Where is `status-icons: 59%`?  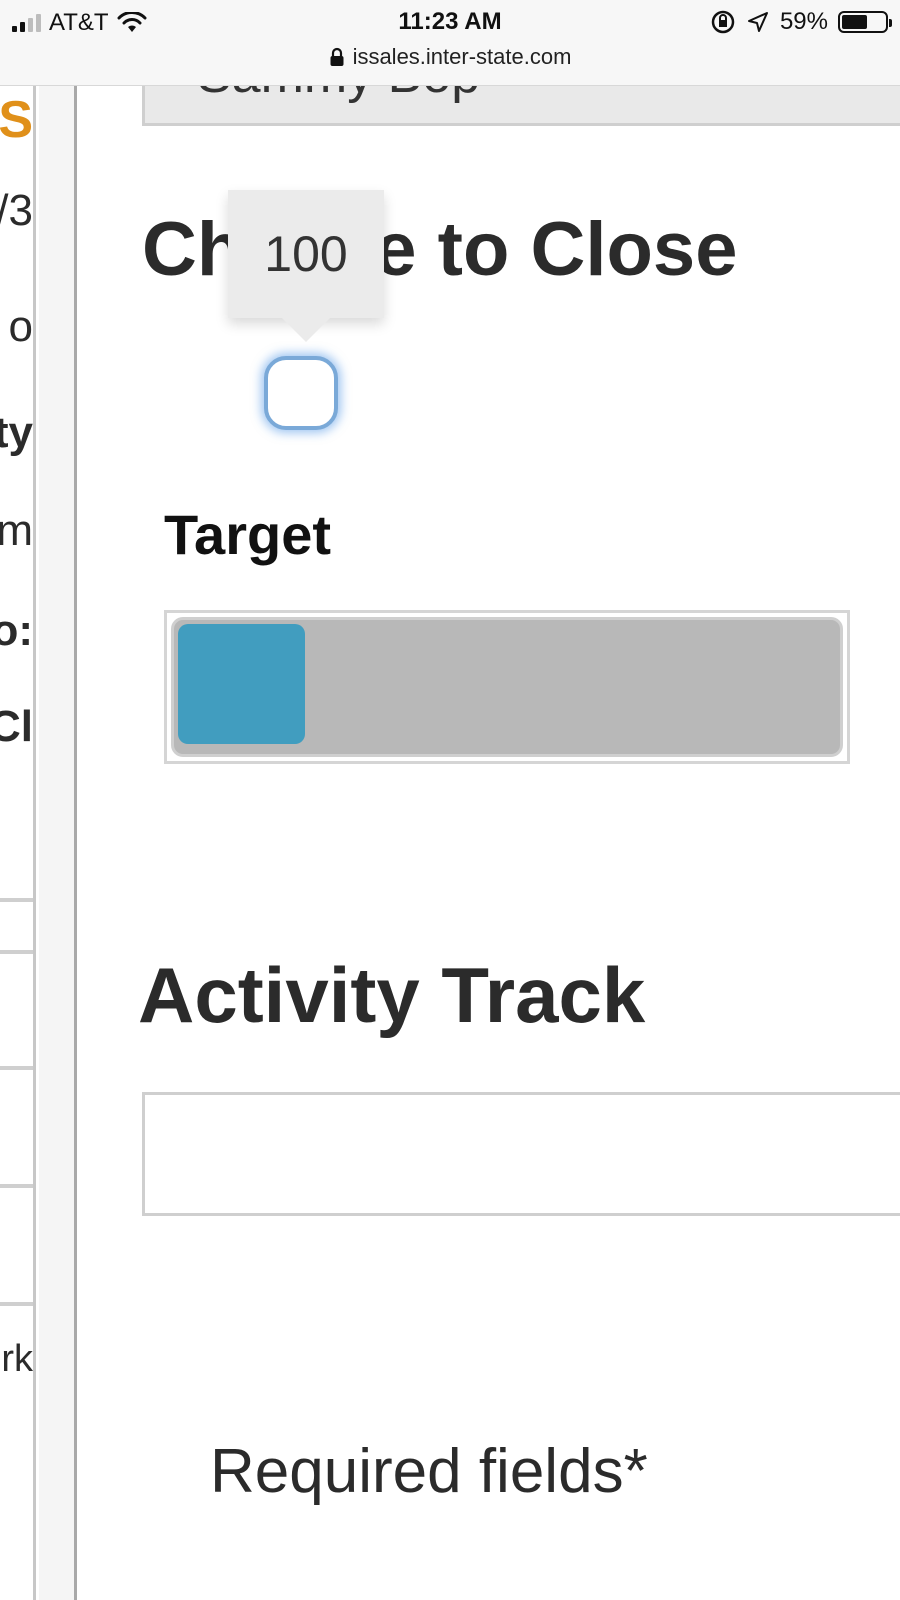
status-icons: 59% is located at coordinates (801, 22).